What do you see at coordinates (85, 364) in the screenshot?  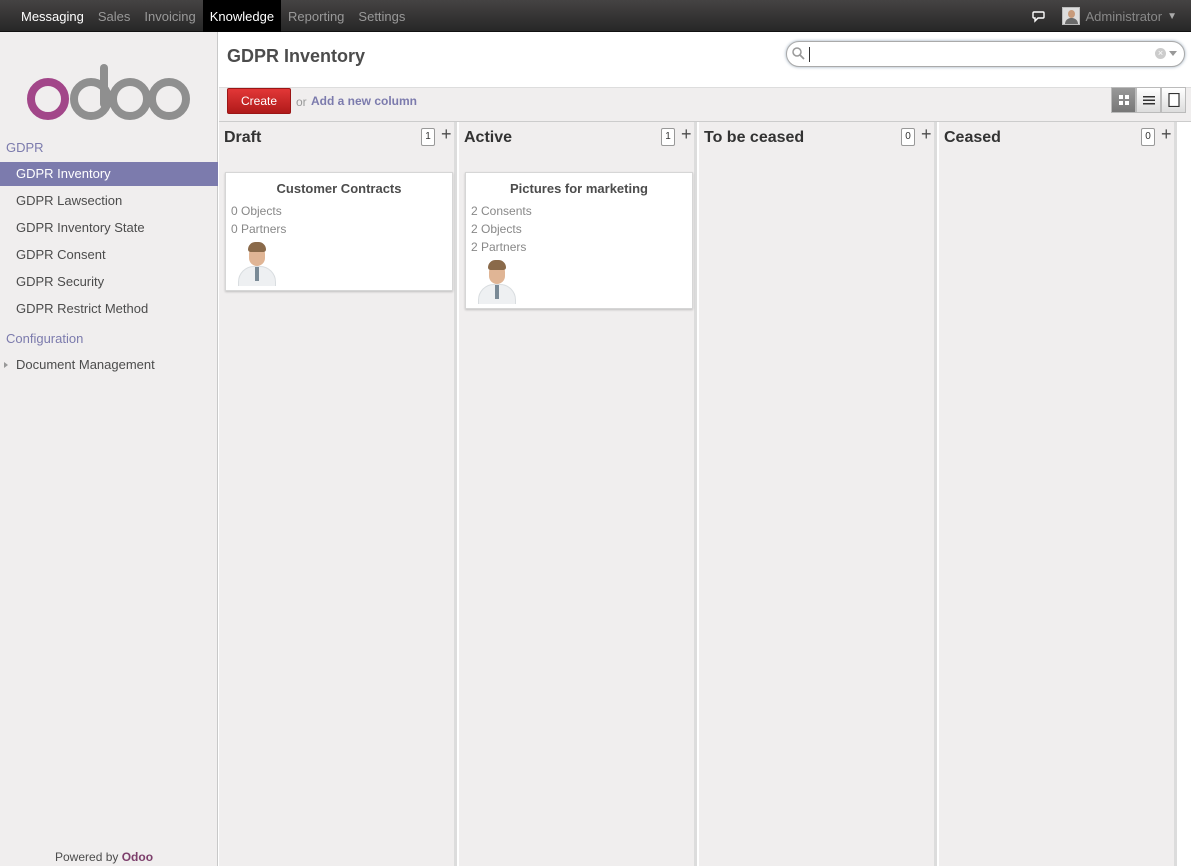 I see `sidebar-item-label: Document Management` at bounding box center [85, 364].